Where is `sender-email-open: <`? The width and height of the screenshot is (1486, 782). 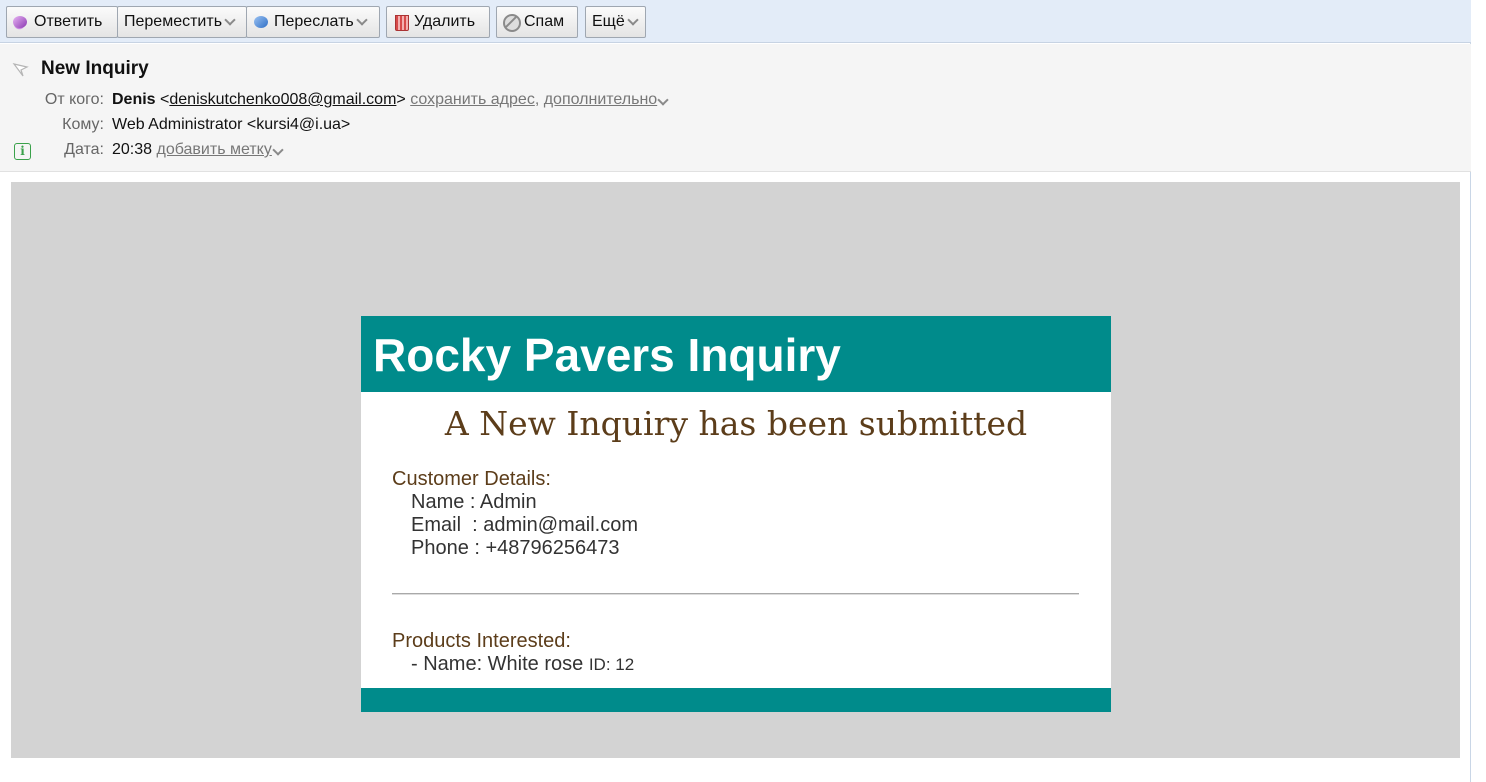
sender-email-open: < is located at coordinates (165, 99).